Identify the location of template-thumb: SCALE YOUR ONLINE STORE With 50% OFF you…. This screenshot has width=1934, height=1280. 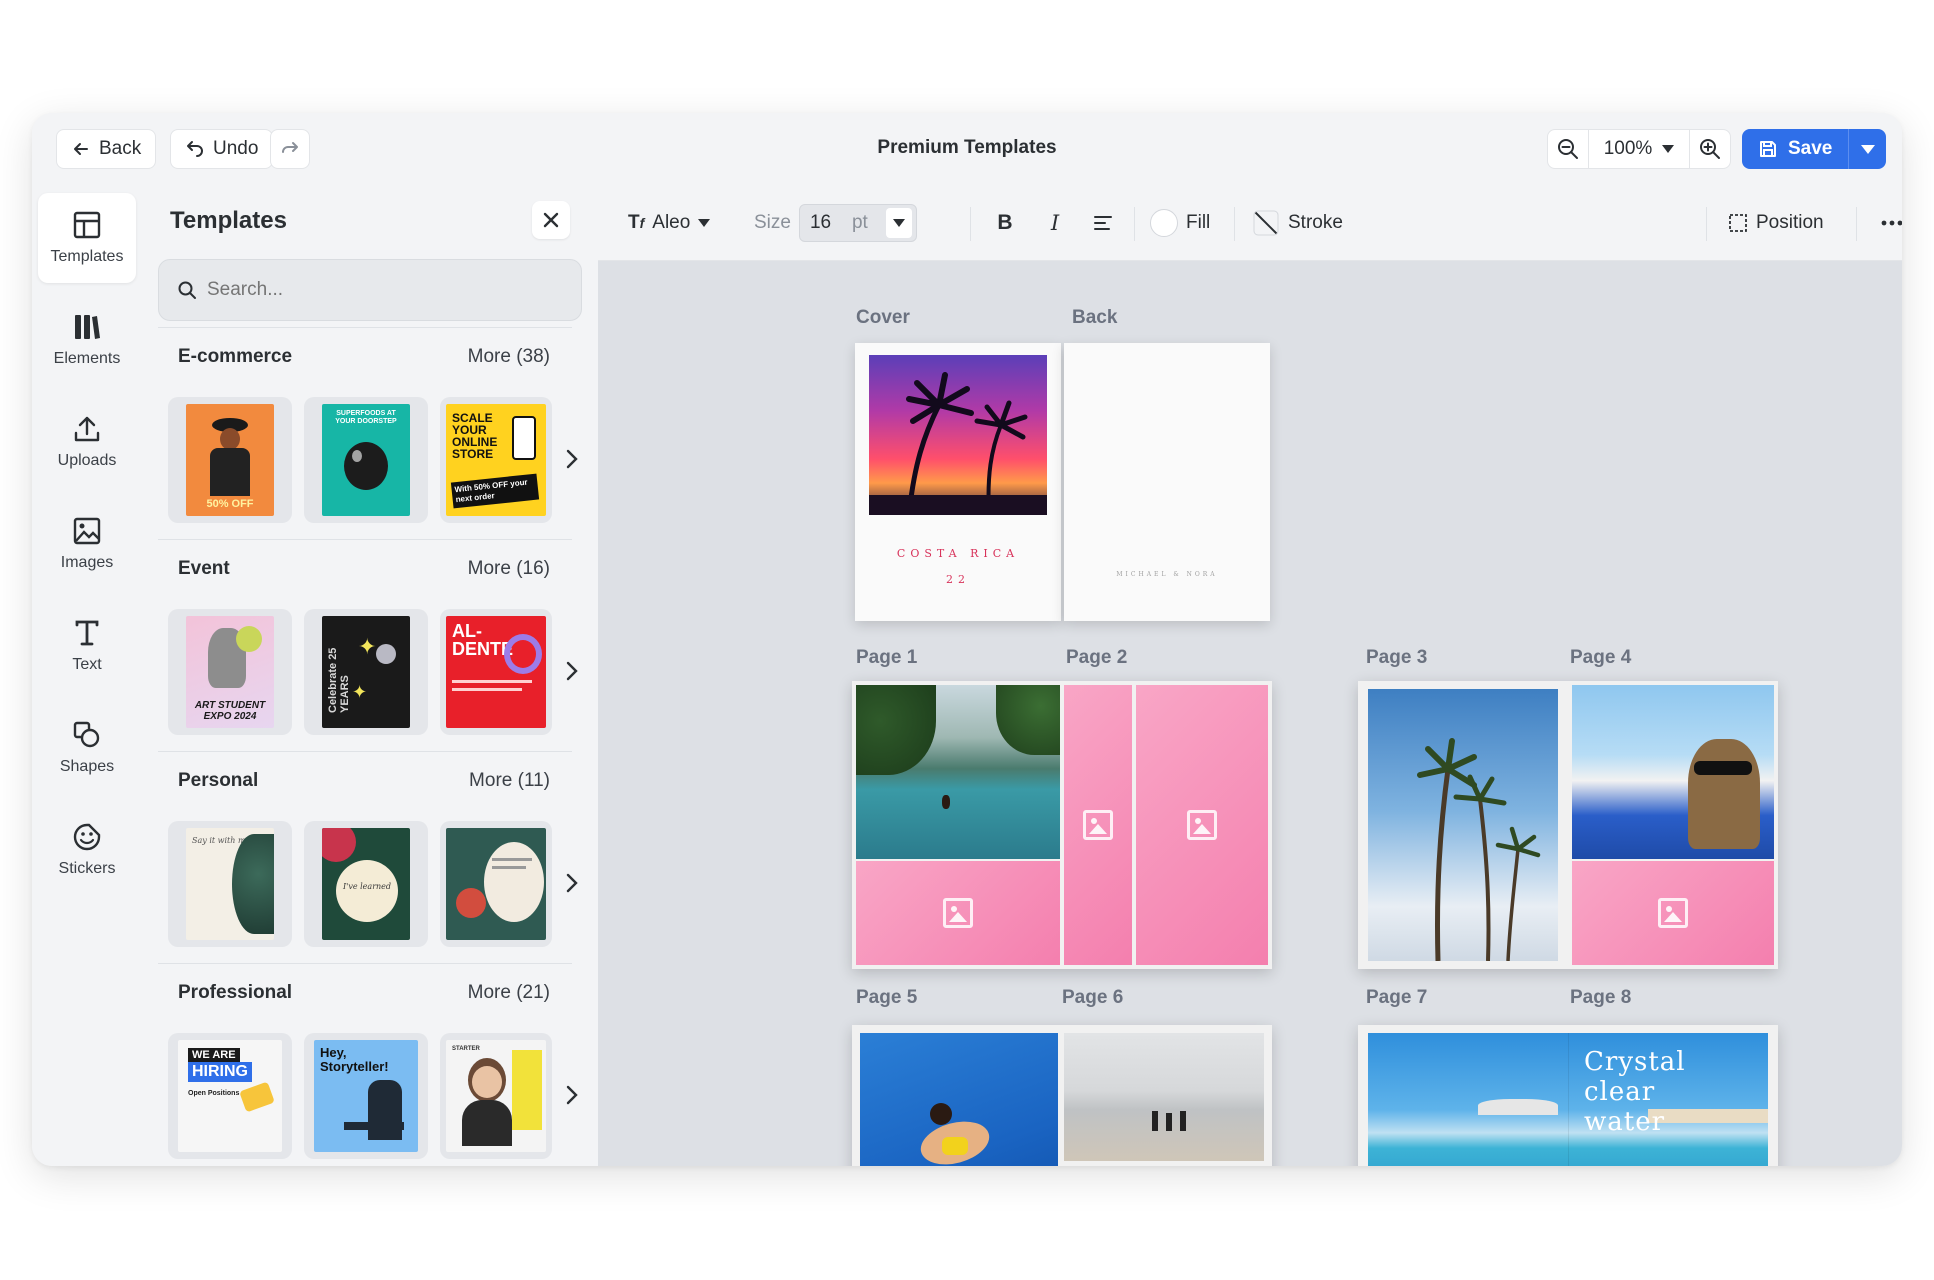
(496, 460).